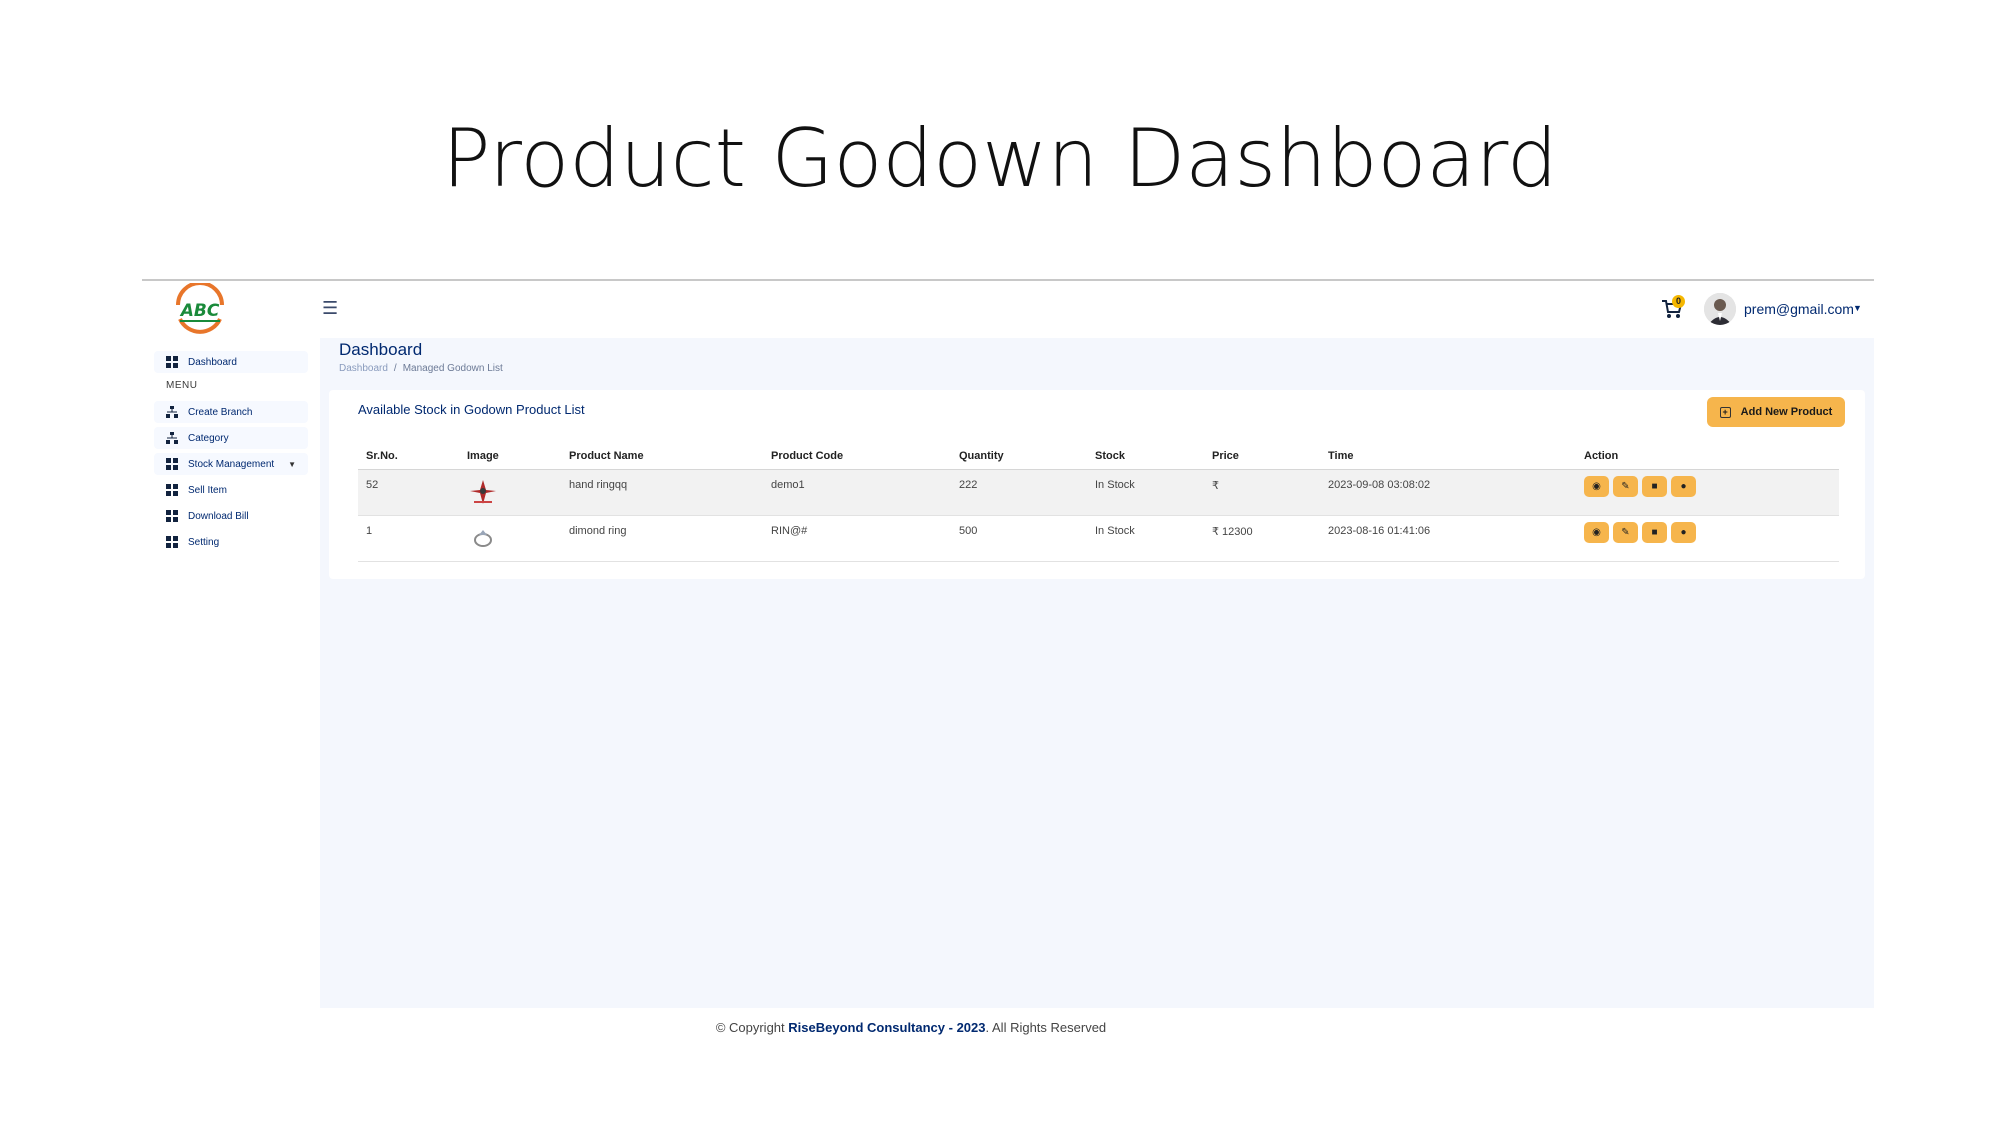 The height and width of the screenshot is (1125, 2000). I want to click on sidebar-item-label: Stock Management, so click(231, 464).